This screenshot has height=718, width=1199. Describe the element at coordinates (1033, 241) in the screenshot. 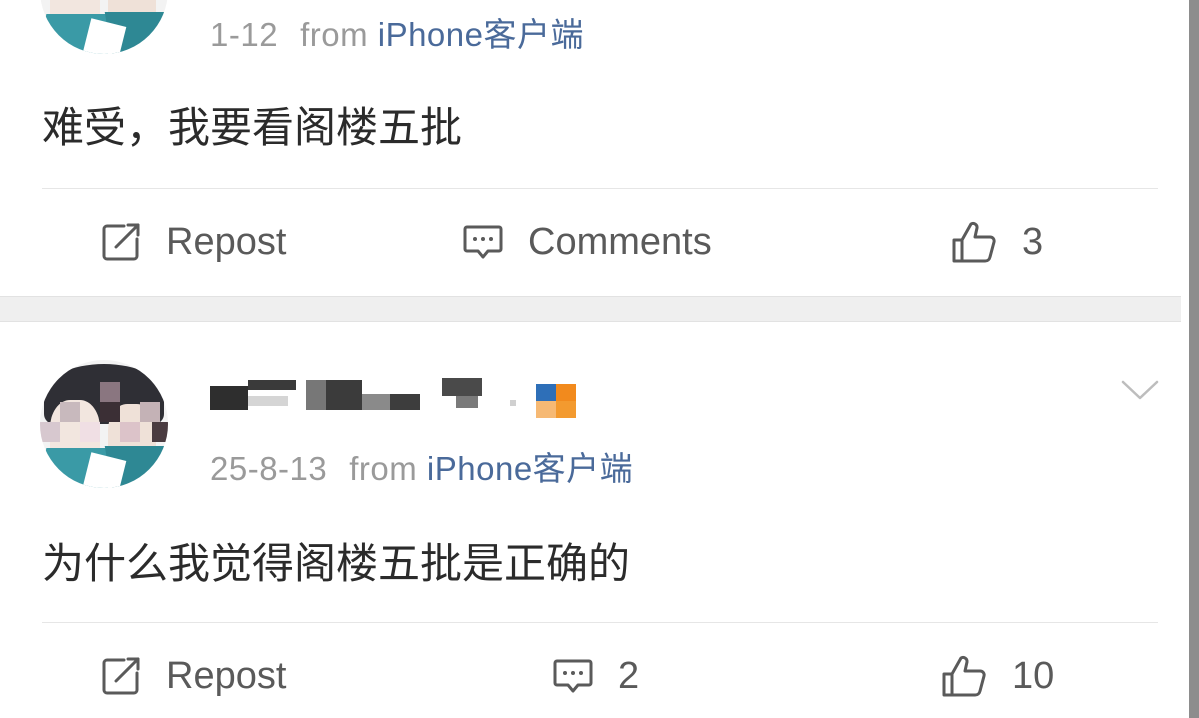

I see `likes-count: 3` at that location.